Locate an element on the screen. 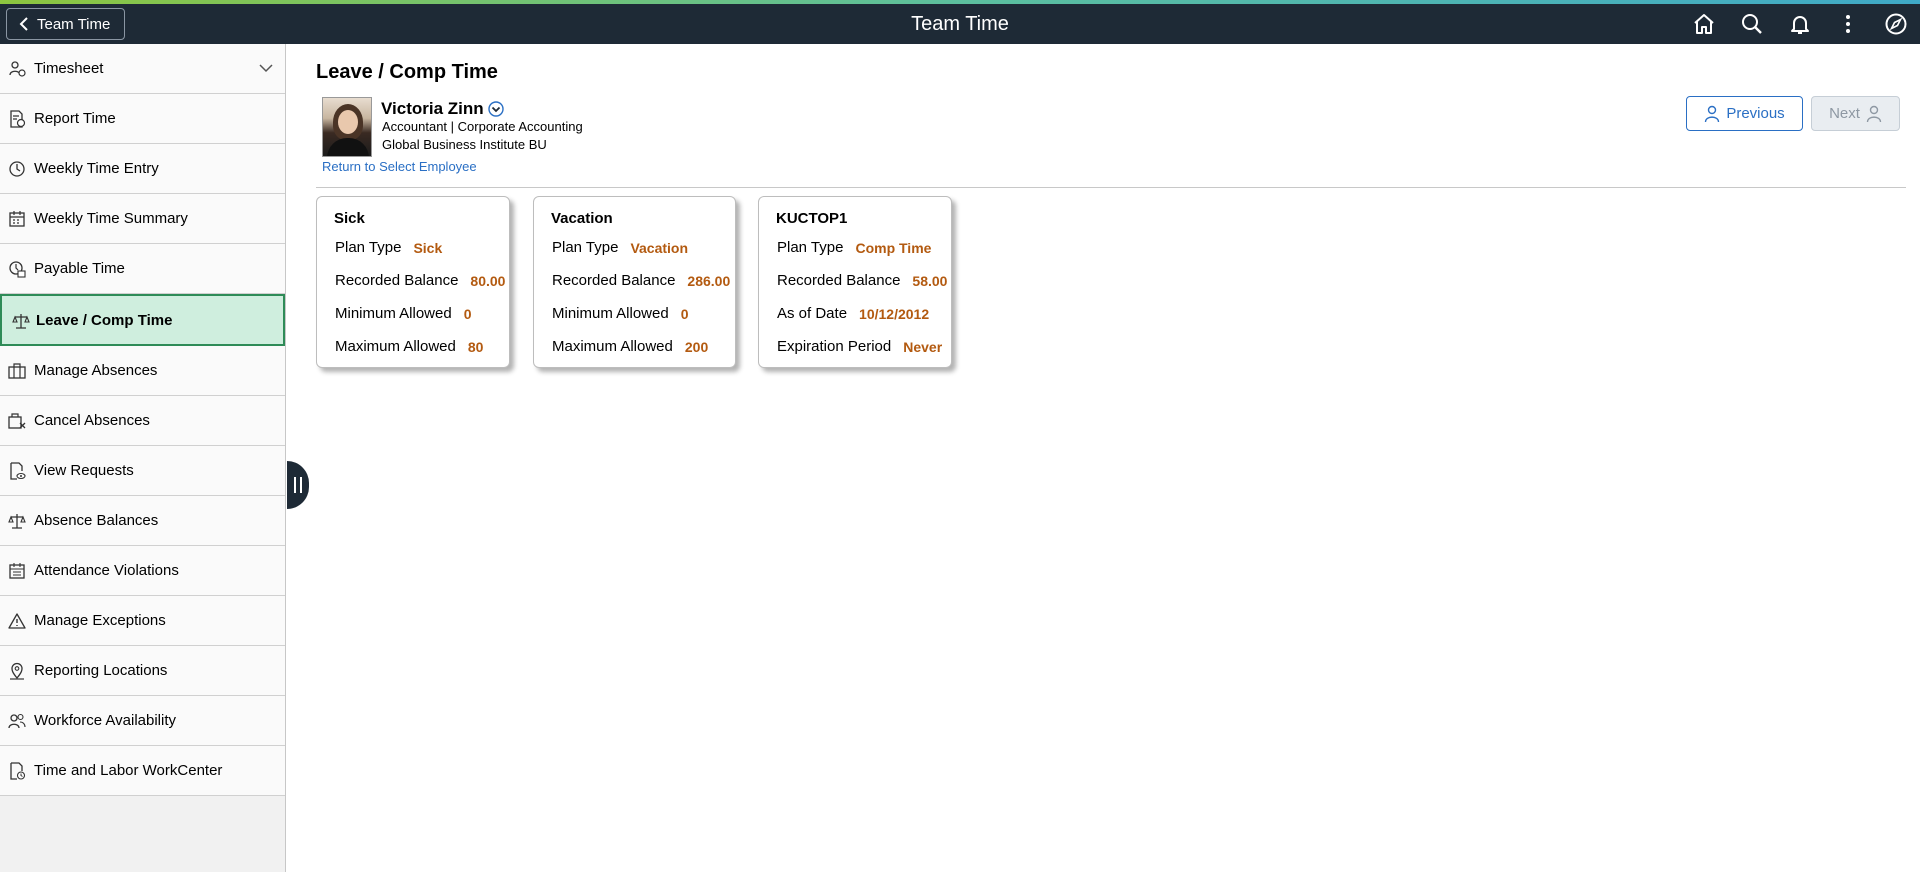 This screenshot has height=872, width=1920. location-icon is located at coordinates (17, 671).